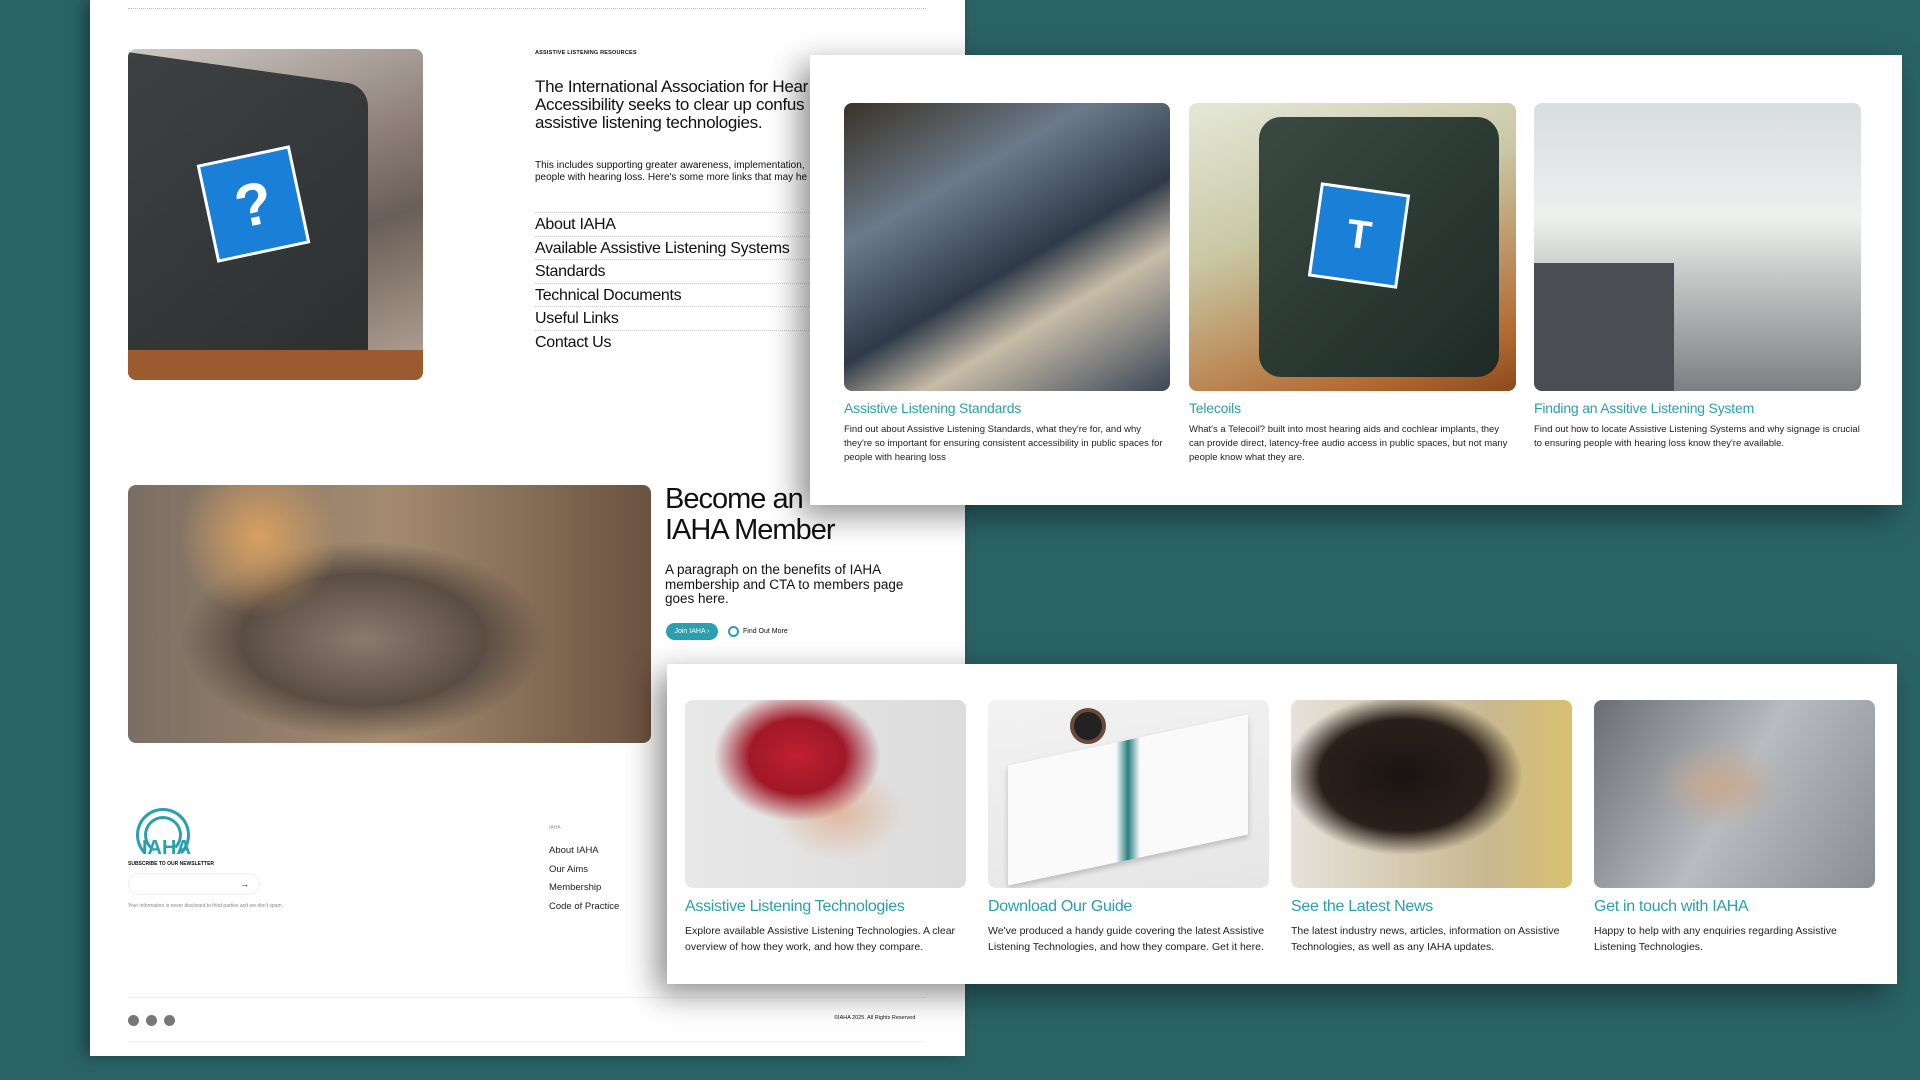 This screenshot has height=1080, width=1920. I want to click on footer-col-heading: IAHA, so click(555, 828).